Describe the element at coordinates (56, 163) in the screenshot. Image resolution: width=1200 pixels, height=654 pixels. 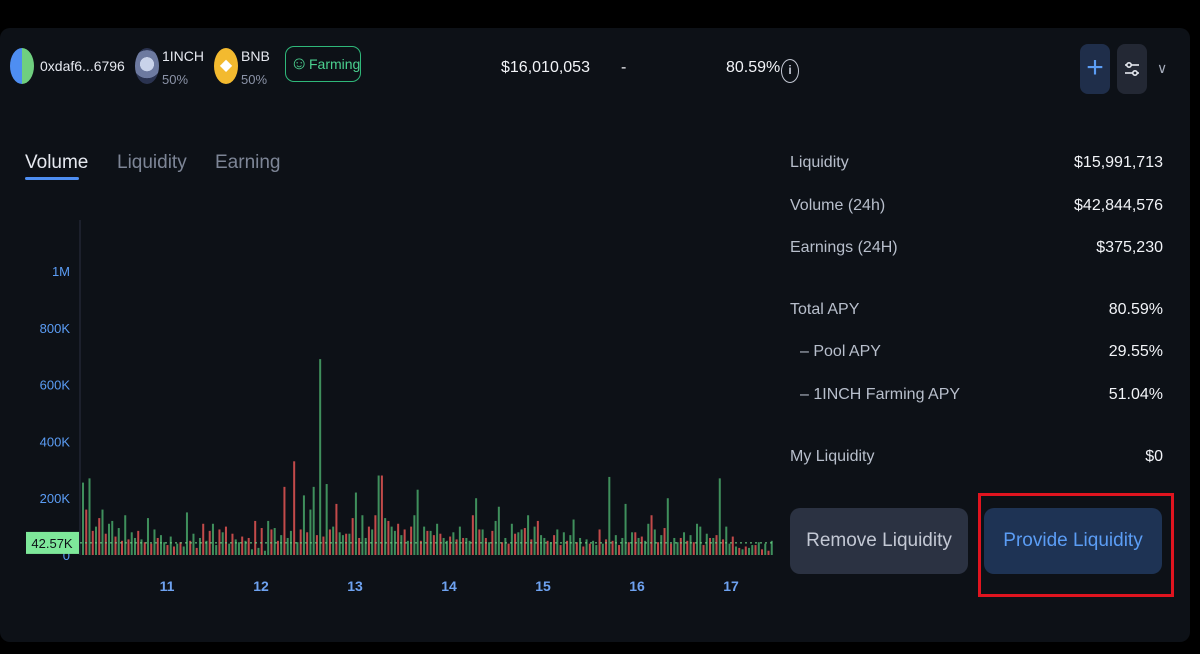
I see `tab-volume: Volume` at that location.